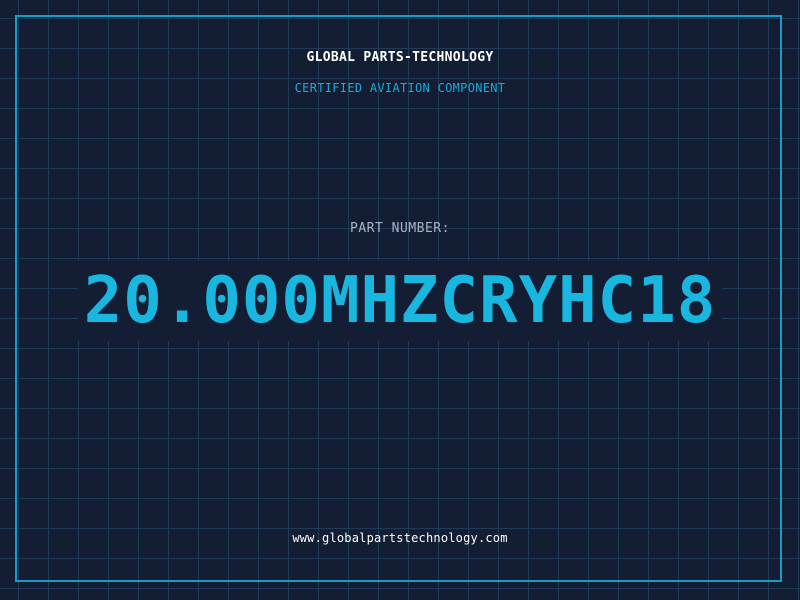 The image size is (800, 600). What do you see at coordinates (400, 228) in the screenshot?
I see `part-number-label: PART NUMBER:` at bounding box center [400, 228].